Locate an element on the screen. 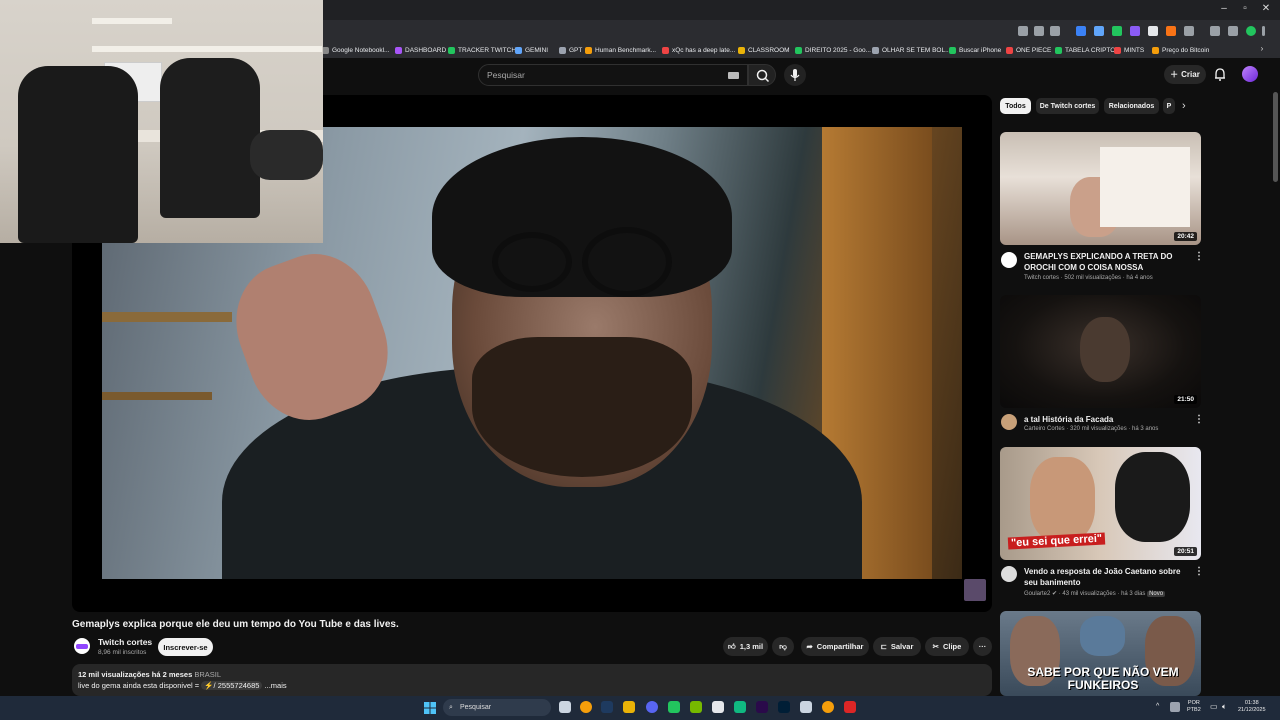  cast-icon is located at coordinates (1023, 31).